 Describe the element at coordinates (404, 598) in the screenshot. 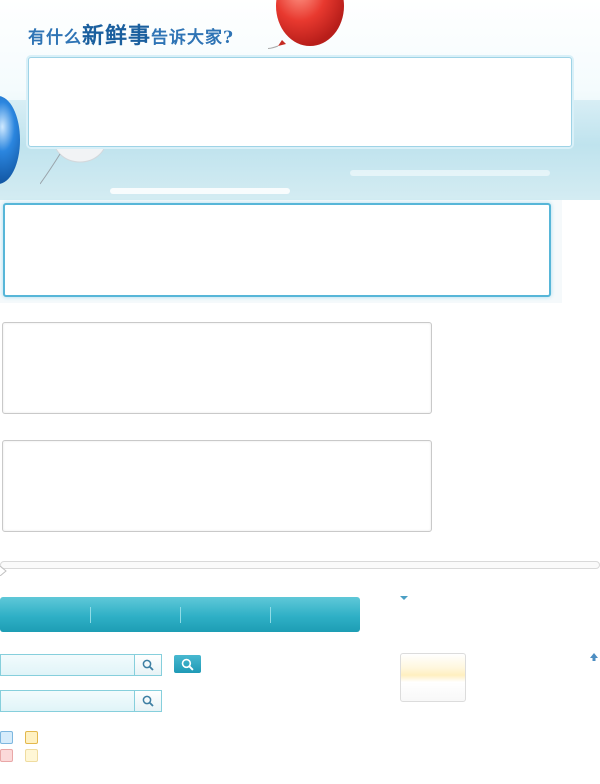

I see `chevron-down-icon` at that location.